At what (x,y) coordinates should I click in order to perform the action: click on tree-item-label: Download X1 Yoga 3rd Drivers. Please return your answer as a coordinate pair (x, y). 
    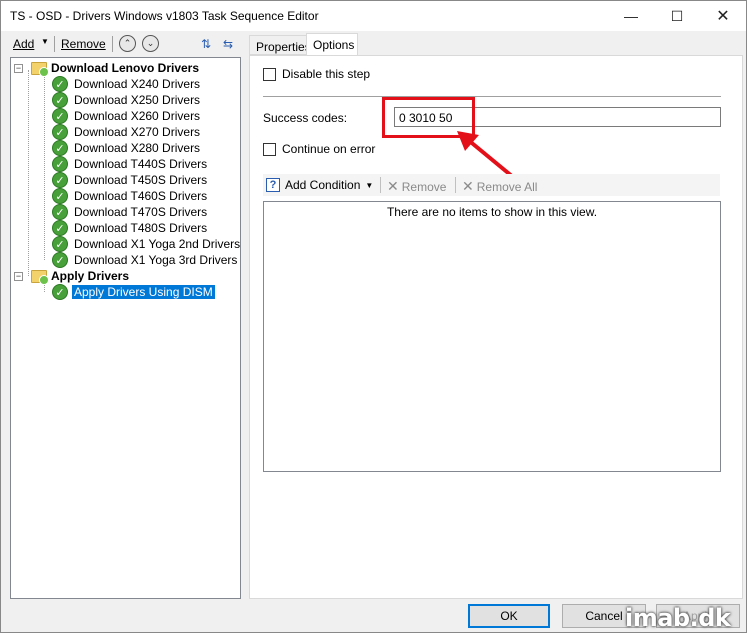
    Looking at the image, I should click on (156, 260).